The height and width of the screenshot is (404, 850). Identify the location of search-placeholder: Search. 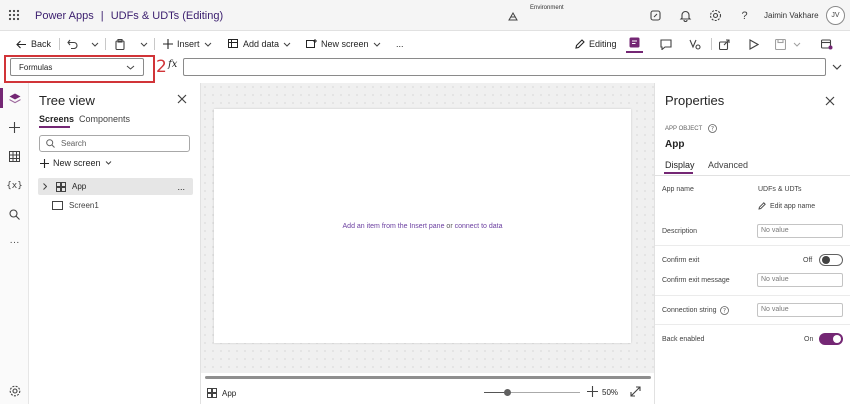
(74, 143).